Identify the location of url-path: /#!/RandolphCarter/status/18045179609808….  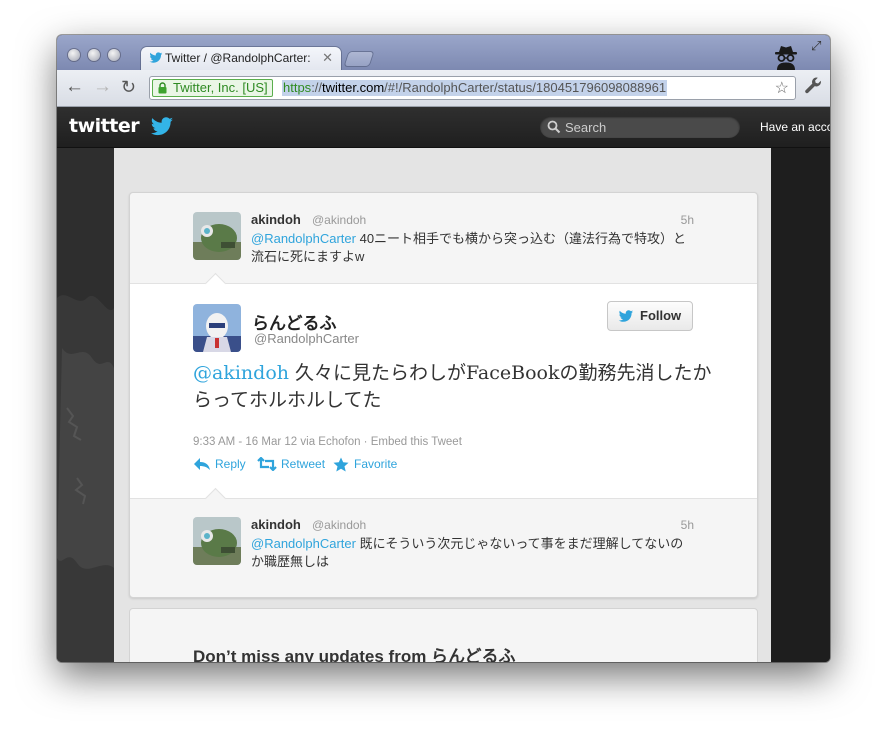
(525, 87).